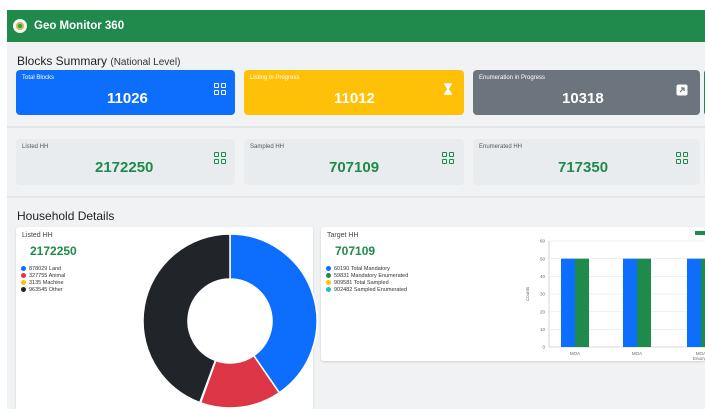 The image size is (705, 409). I want to click on enumeration-progress-label: Enumeration in Progress, so click(512, 78).